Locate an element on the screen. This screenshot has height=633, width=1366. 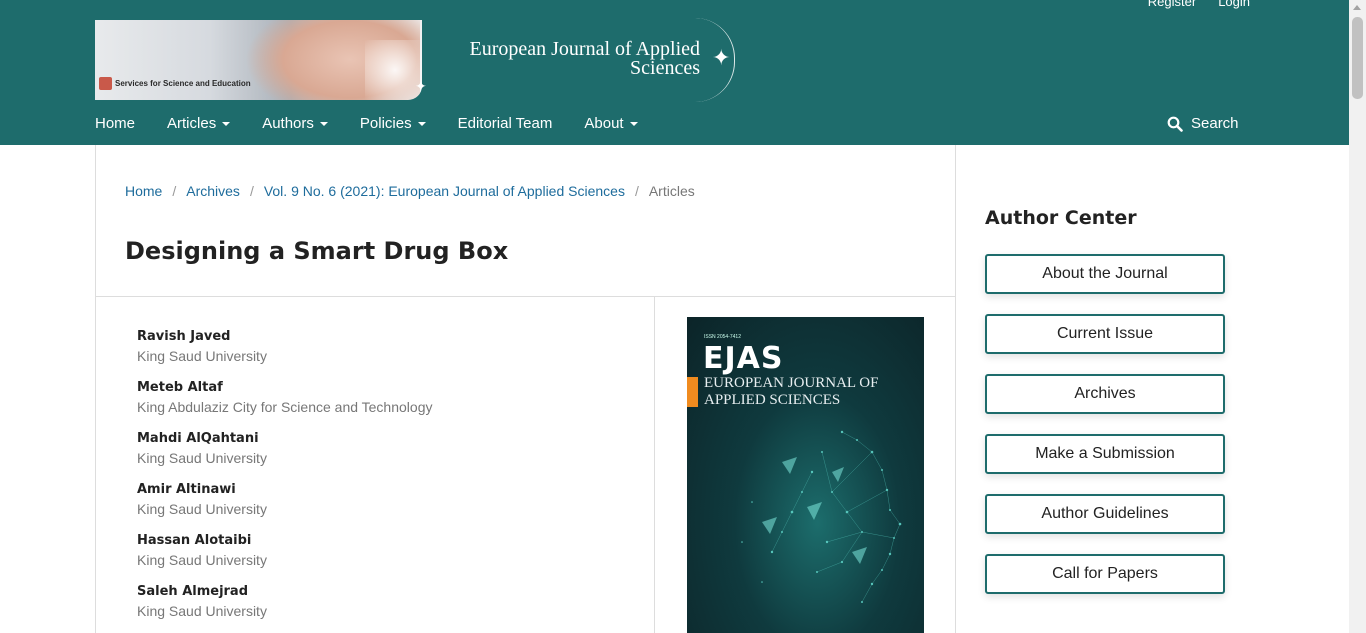
author-entry: Ravish Javed King Saud University is located at coordinates (387, 354).